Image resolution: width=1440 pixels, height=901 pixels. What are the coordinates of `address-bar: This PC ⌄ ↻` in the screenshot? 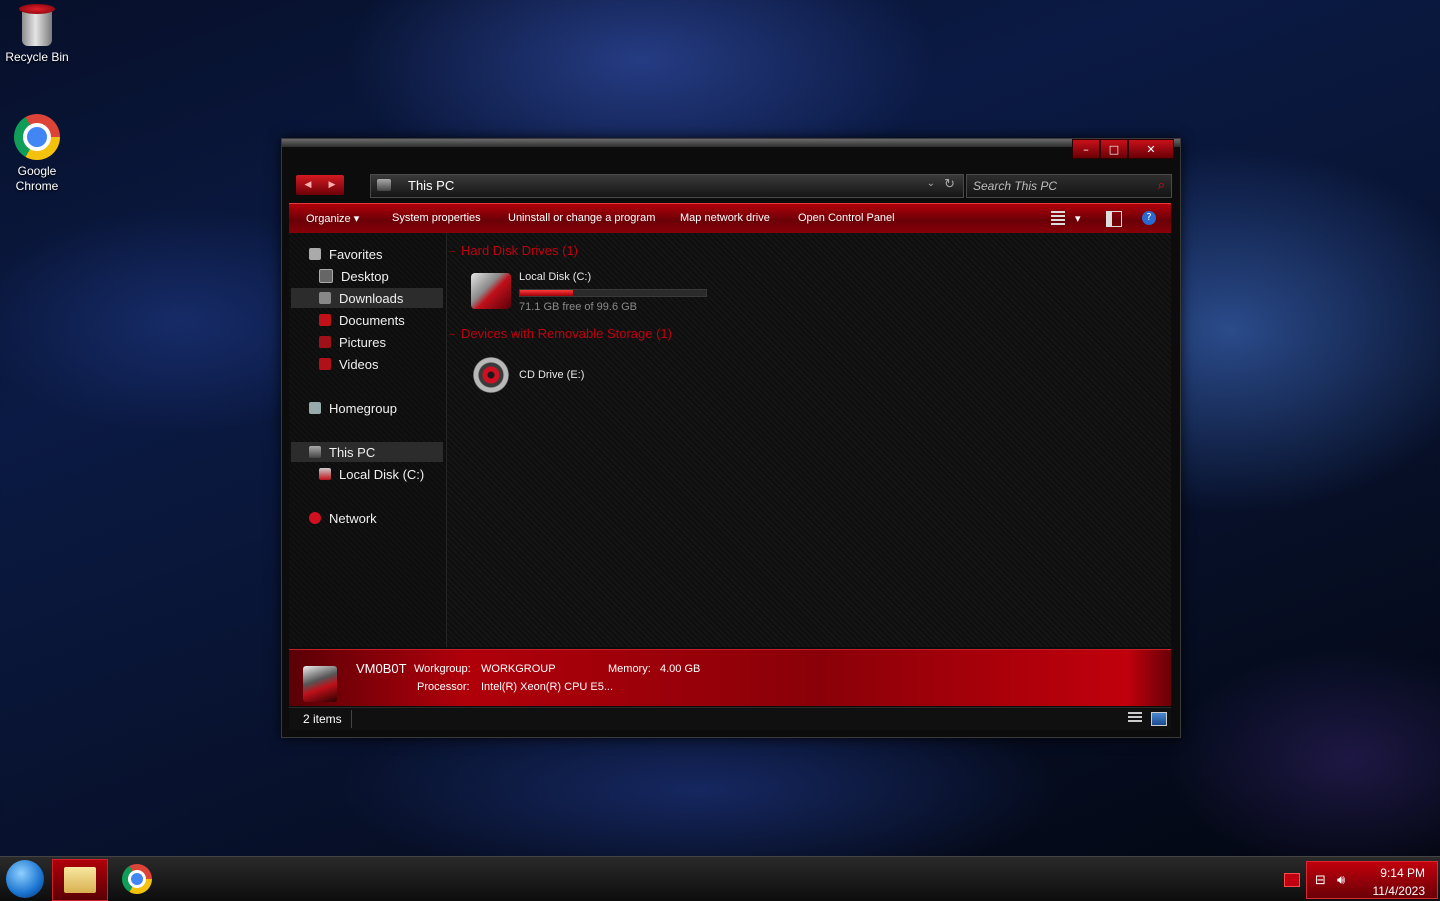 It's located at (667, 186).